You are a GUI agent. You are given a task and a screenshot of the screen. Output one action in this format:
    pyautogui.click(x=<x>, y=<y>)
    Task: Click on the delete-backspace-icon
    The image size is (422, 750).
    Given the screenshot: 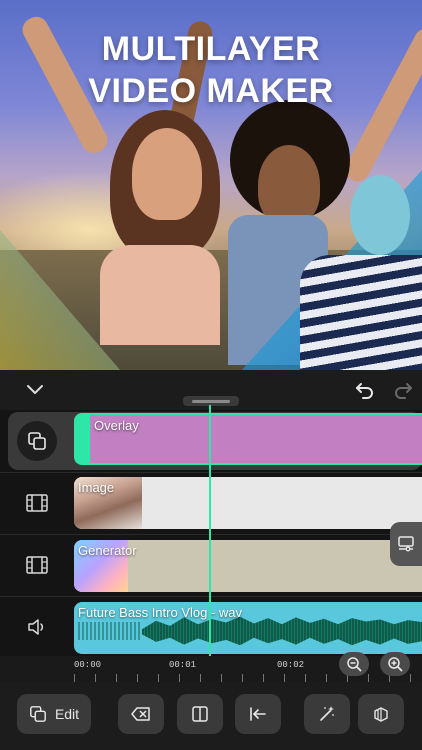 What is the action you would take?
    pyautogui.click(x=141, y=714)
    